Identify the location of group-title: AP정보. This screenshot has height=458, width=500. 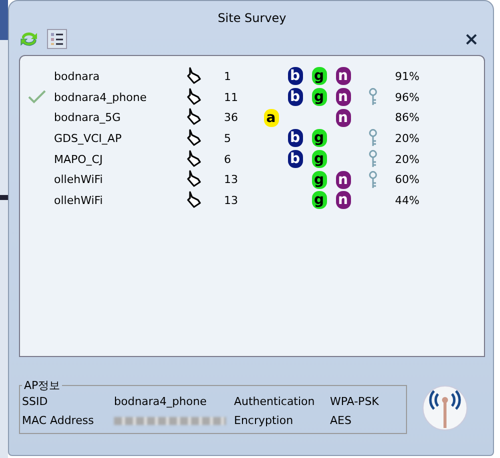
(42, 385).